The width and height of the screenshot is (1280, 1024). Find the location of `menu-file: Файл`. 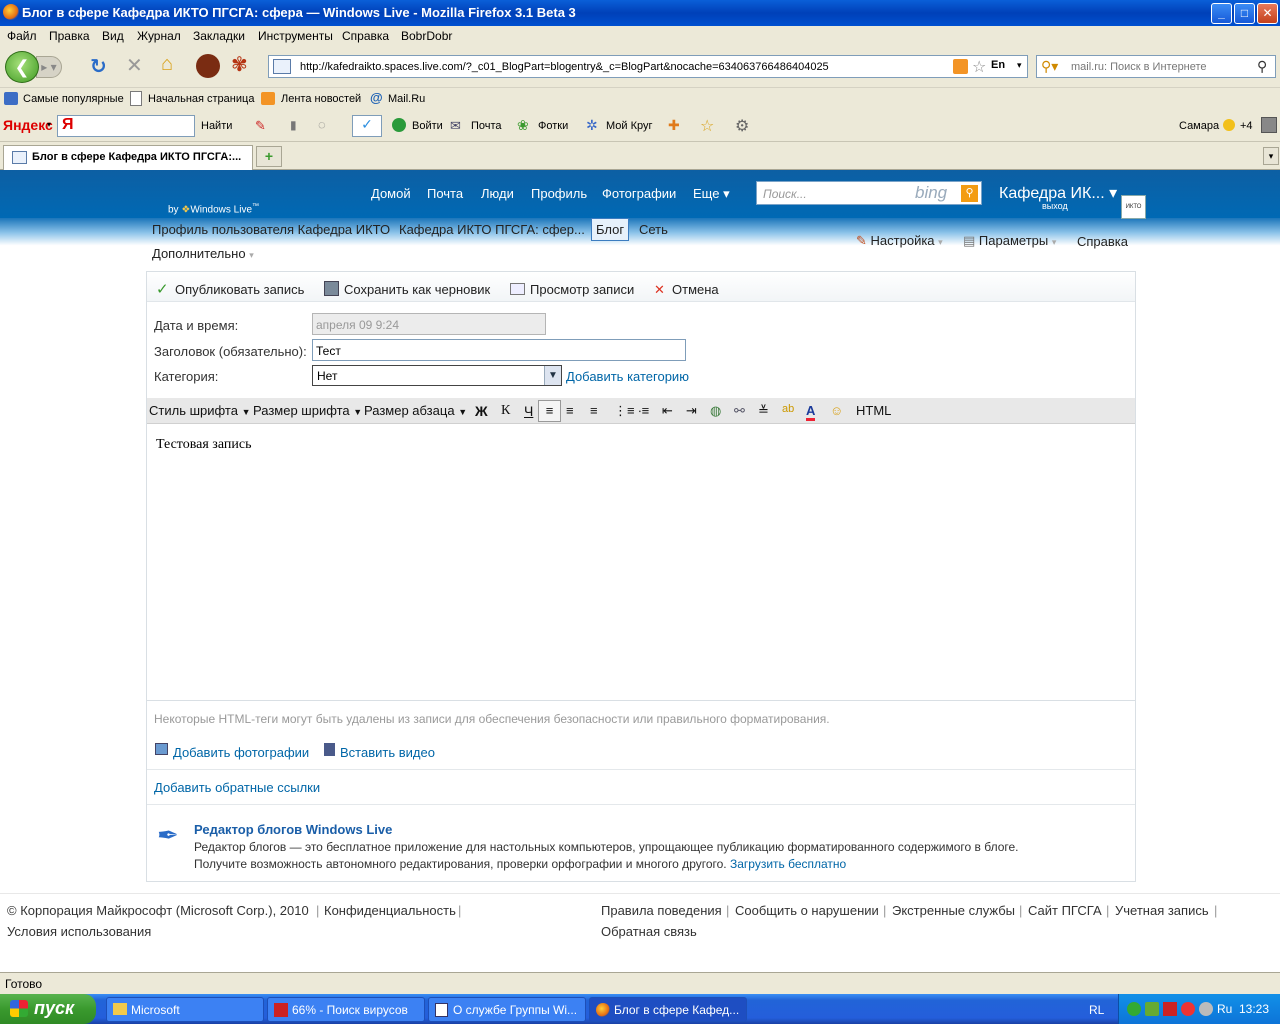

menu-file: Файл is located at coordinates (22, 36).